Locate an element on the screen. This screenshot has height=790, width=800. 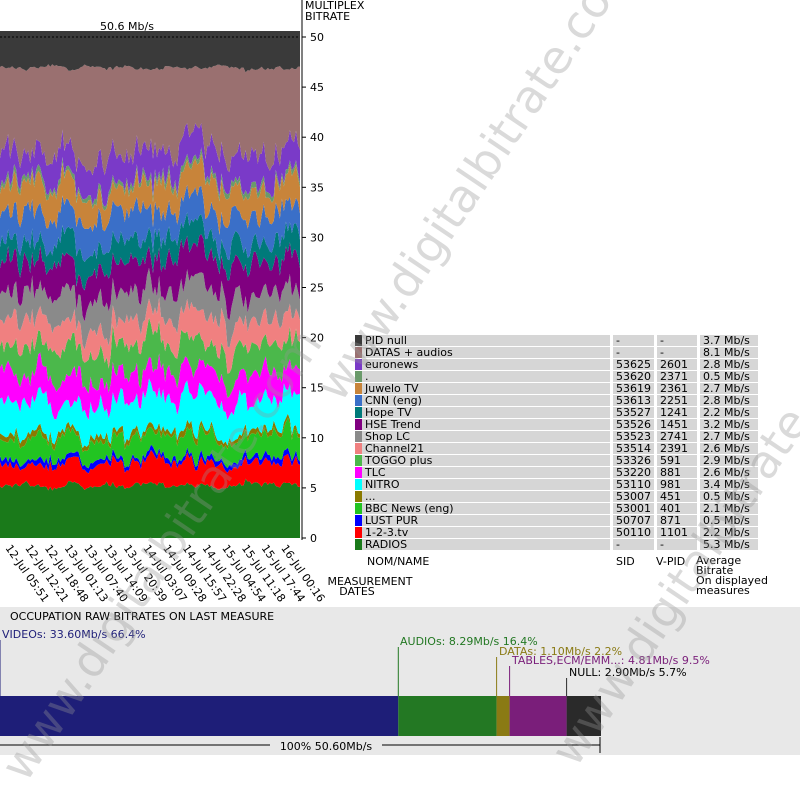
legend-header-sid: SID is located at coordinates (625, 561).